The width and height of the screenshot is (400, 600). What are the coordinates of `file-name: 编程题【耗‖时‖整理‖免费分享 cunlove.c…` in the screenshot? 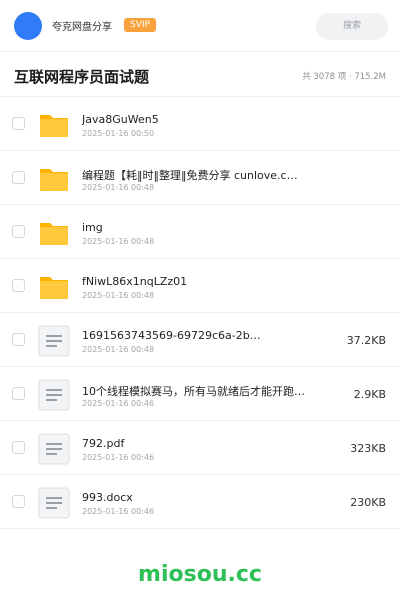 It's located at (190, 175).